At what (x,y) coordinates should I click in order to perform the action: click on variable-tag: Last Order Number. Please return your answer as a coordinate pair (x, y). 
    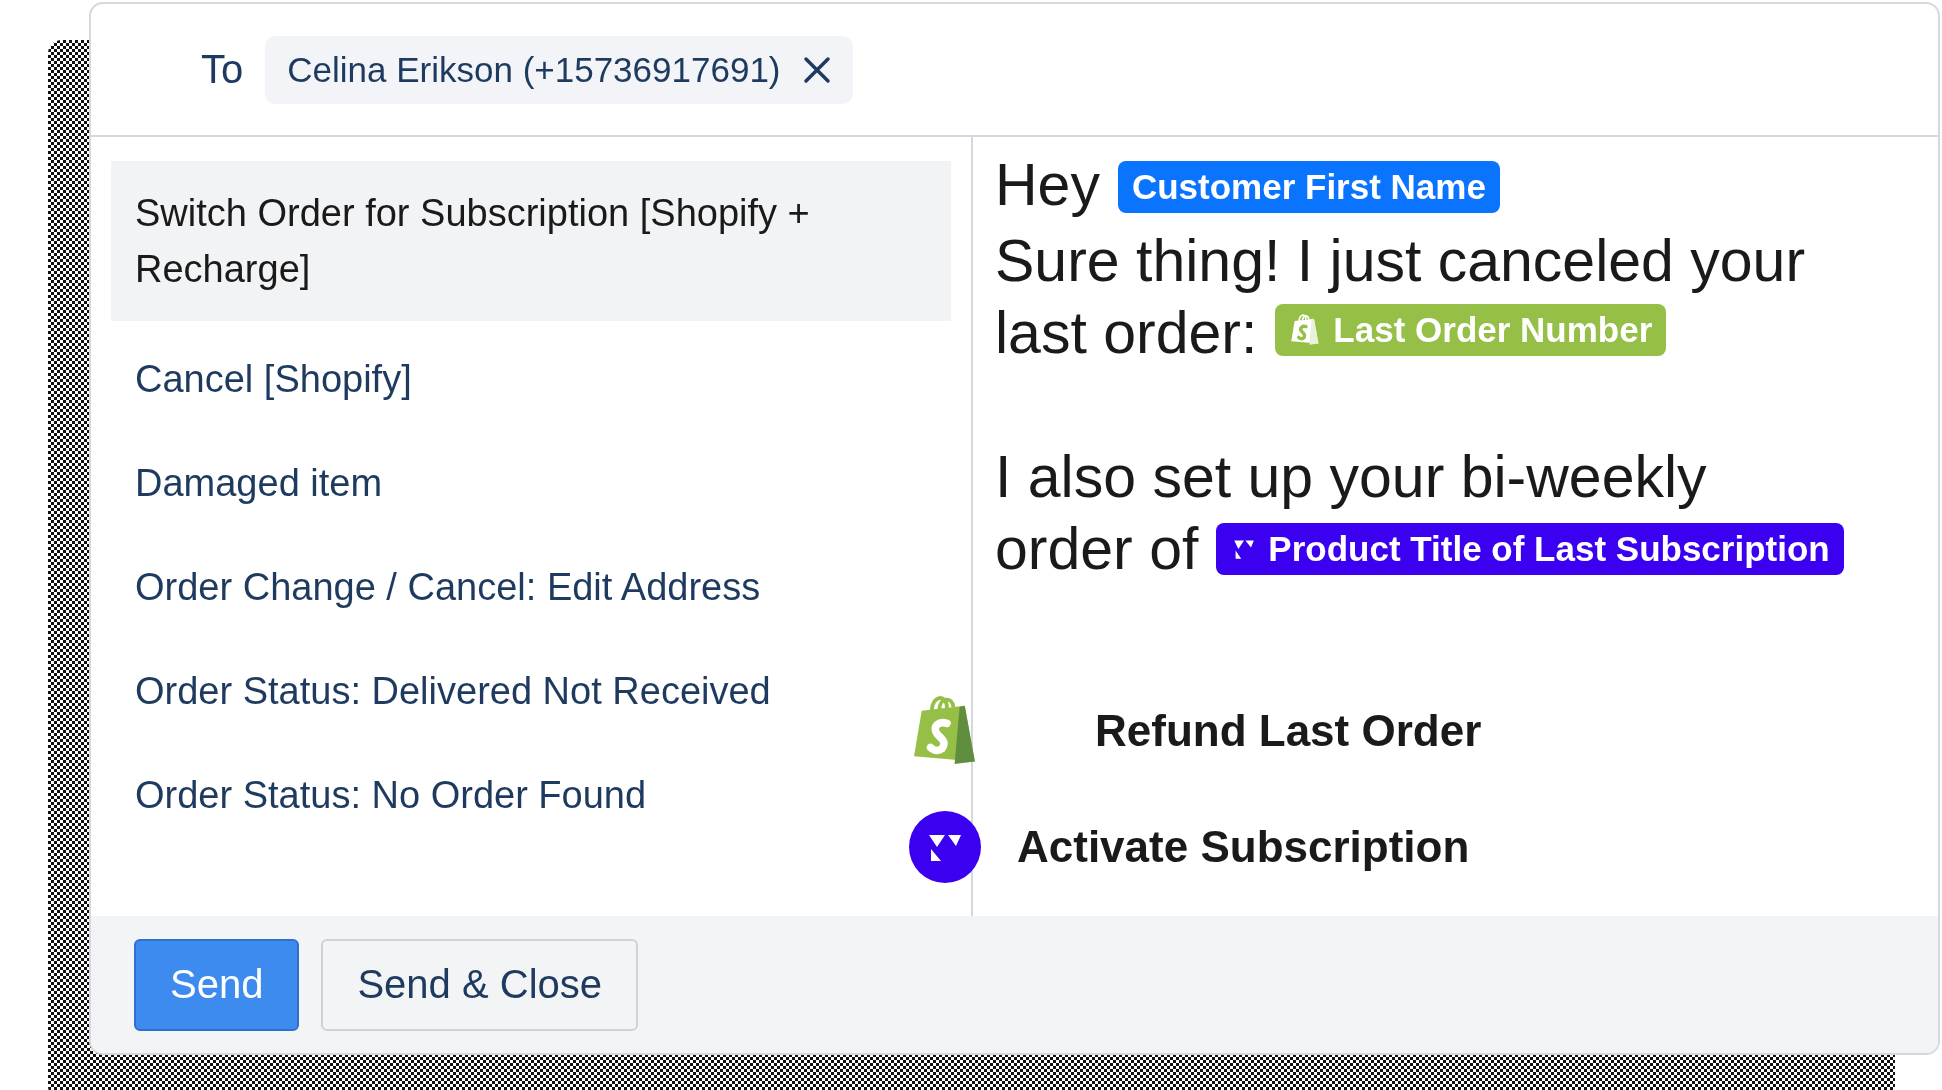
    Looking at the image, I should click on (1471, 330).